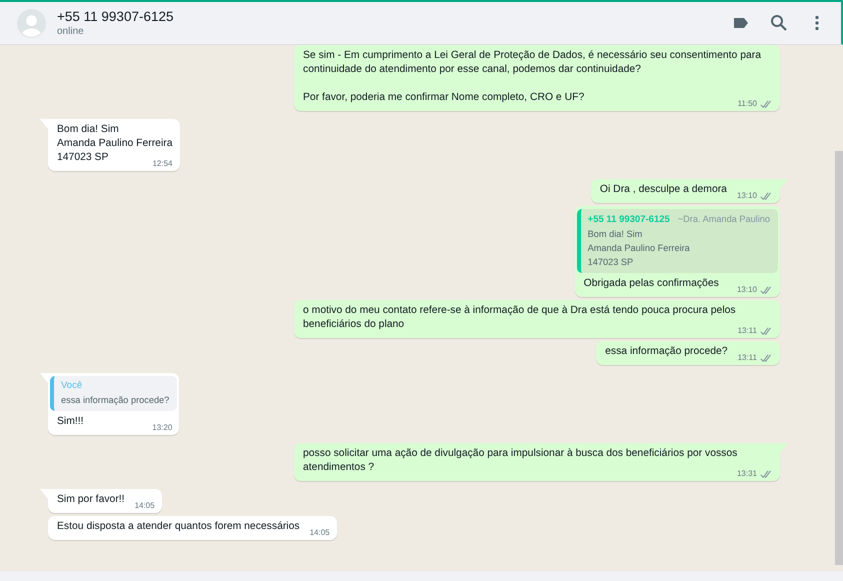 The height and width of the screenshot is (581, 843). I want to click on quote-sender-name: ~Dra. Amanda Paulino, so click(724, 219).